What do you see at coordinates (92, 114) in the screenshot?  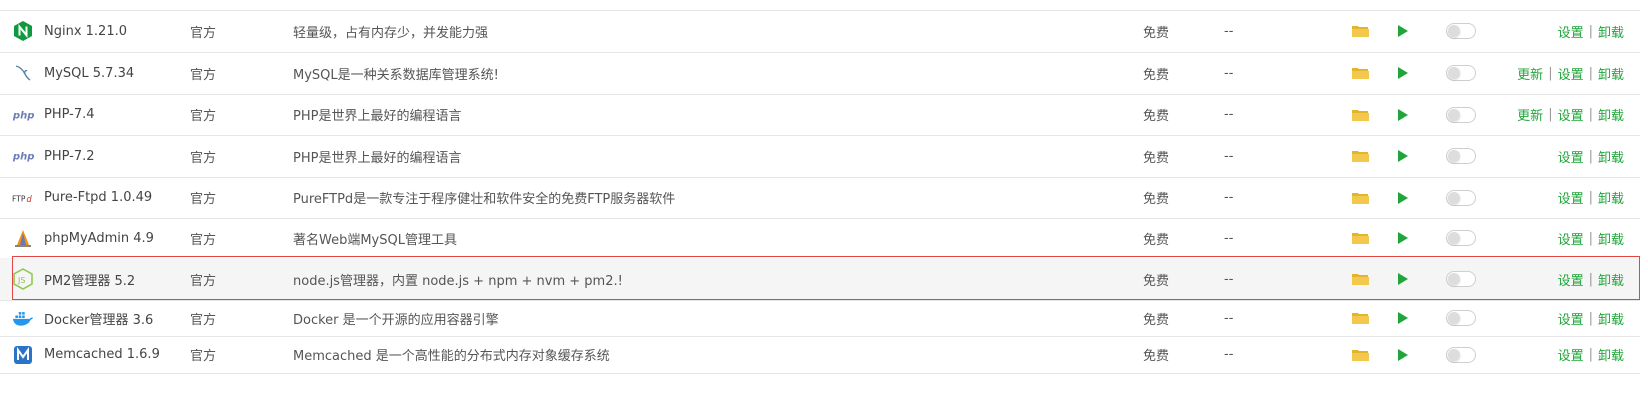 I see `plugin-name-cell: php PHP-7.4` at bounding box center [92, 114].